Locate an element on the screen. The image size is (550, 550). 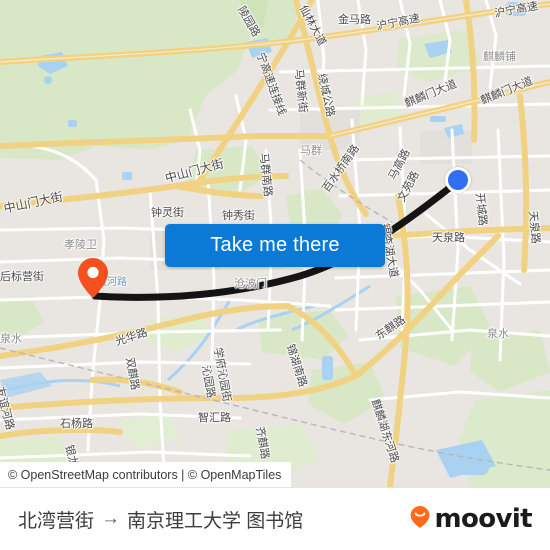
arrow-right-icon: → is located at coordinates (111, 518).